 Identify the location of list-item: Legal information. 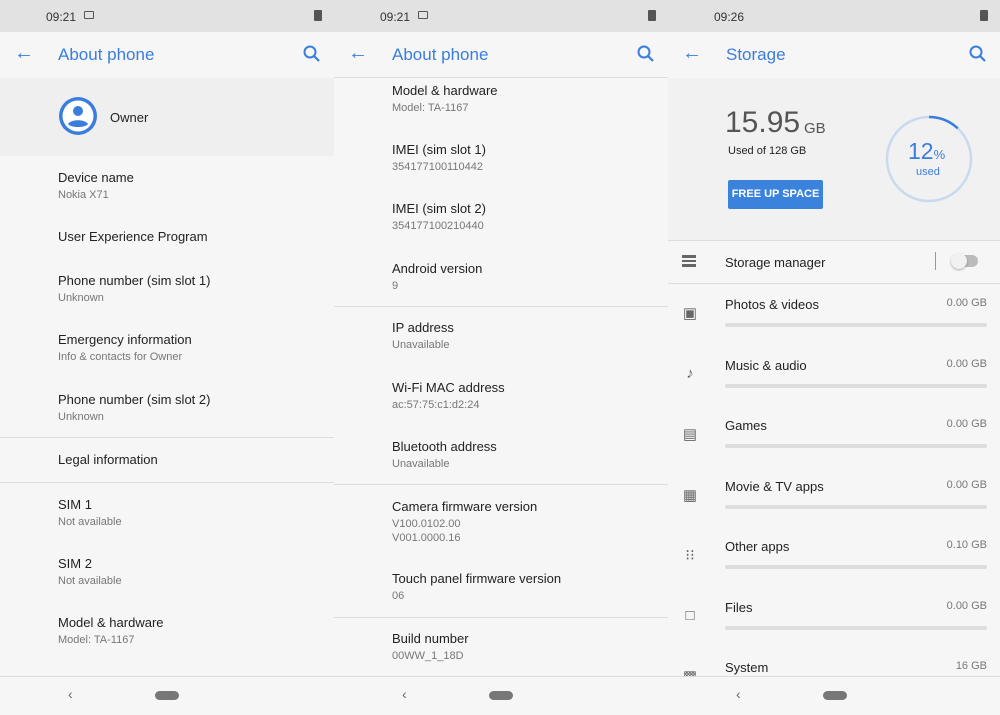
(191, 459).